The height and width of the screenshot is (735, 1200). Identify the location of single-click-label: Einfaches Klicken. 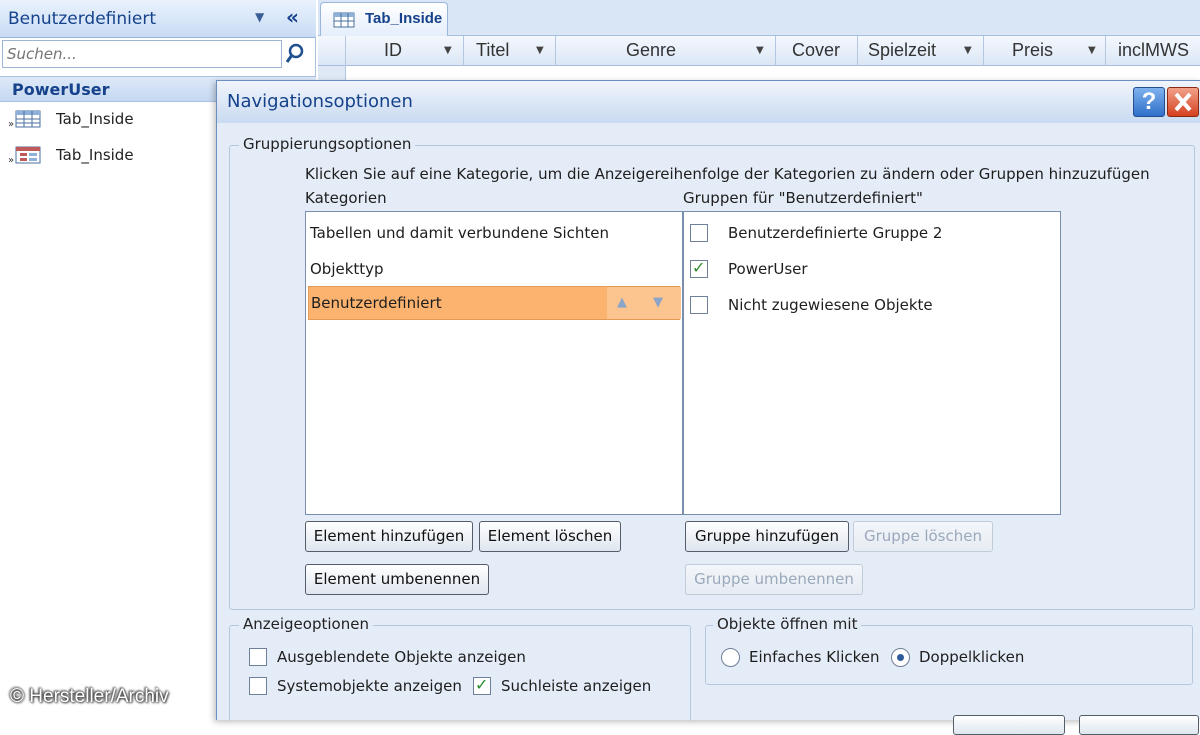
(814, 657).